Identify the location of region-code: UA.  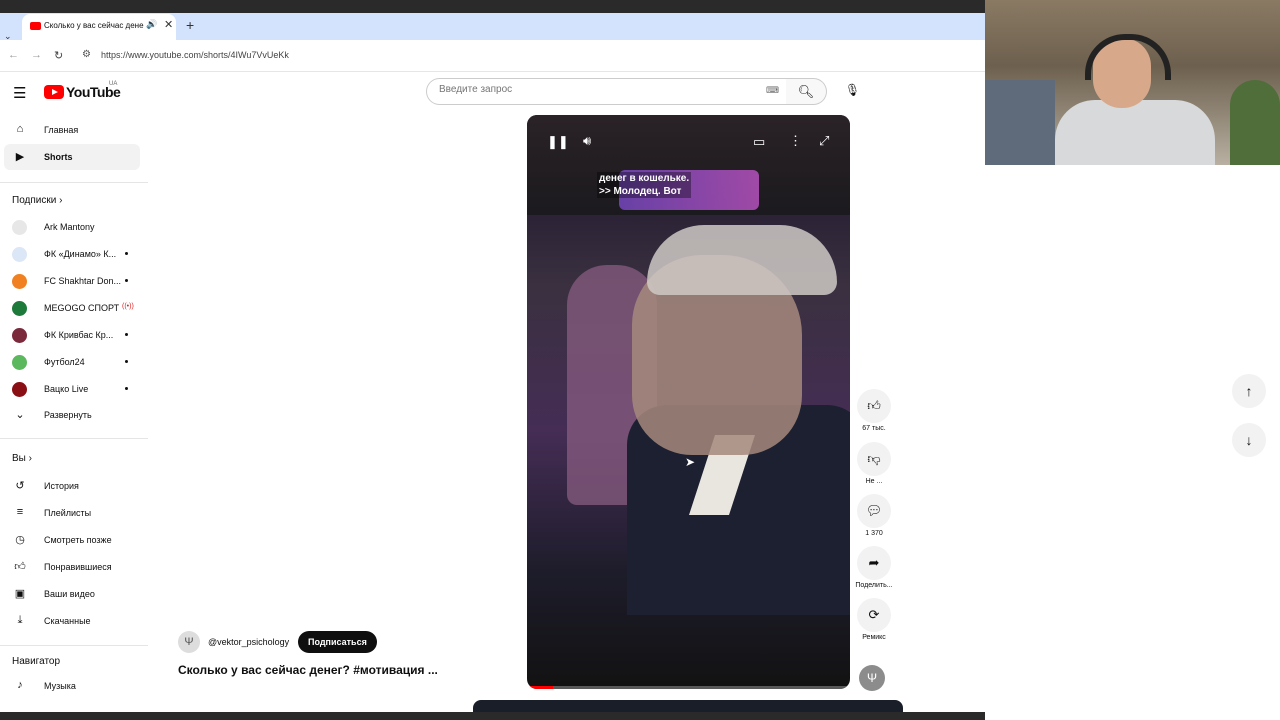
(113, 84).